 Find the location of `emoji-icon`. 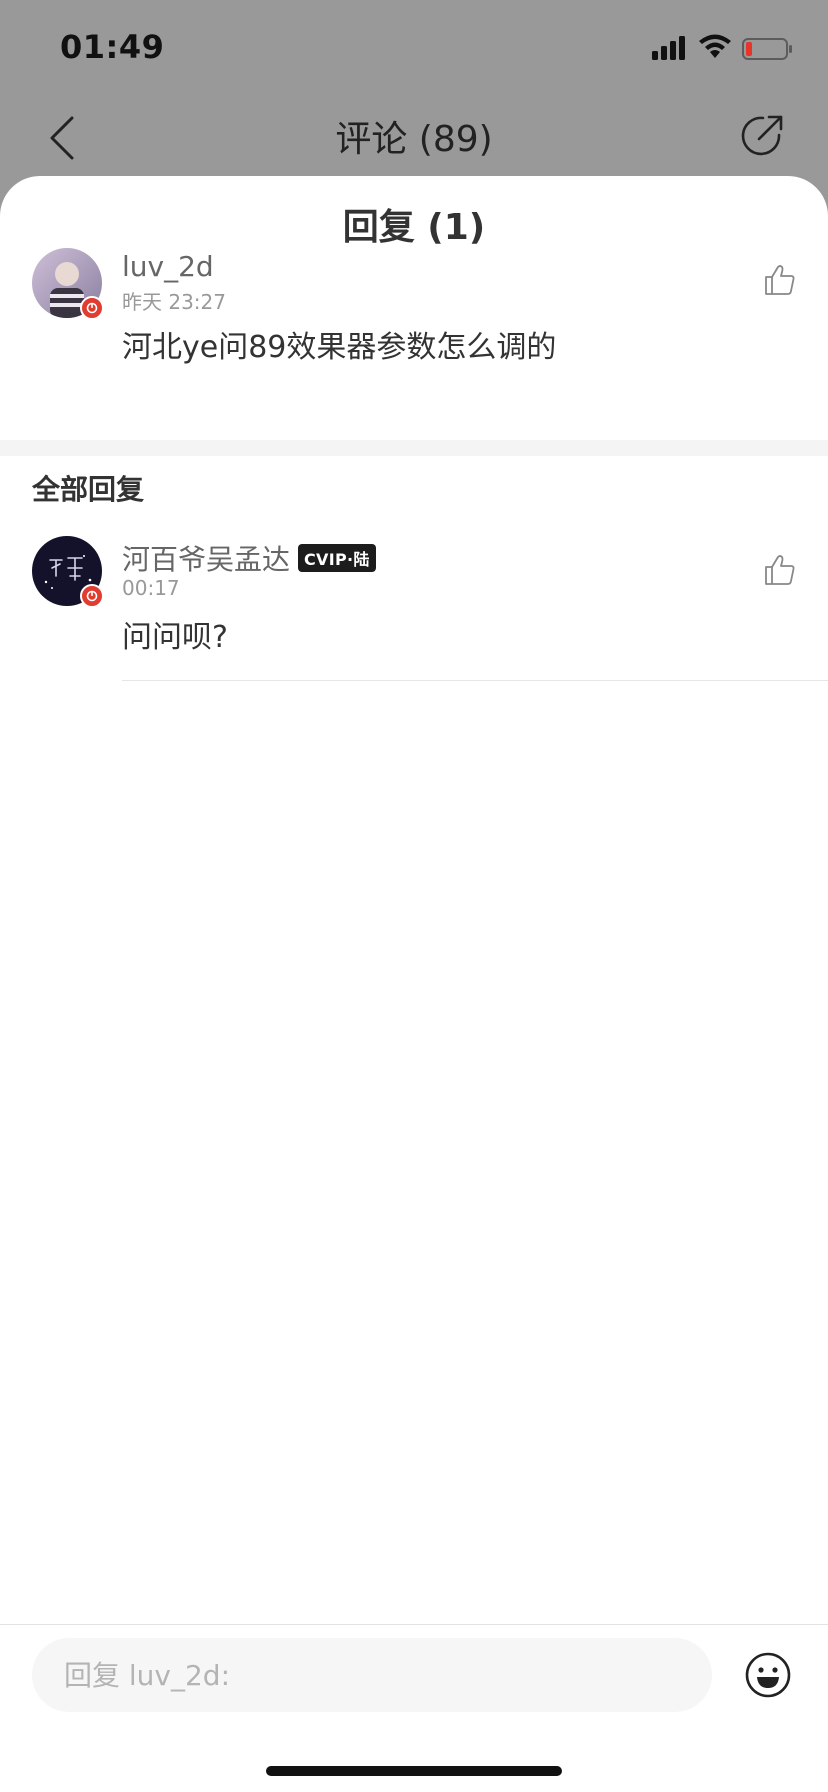

emoji-icon is located at coordinates (768, 1675).